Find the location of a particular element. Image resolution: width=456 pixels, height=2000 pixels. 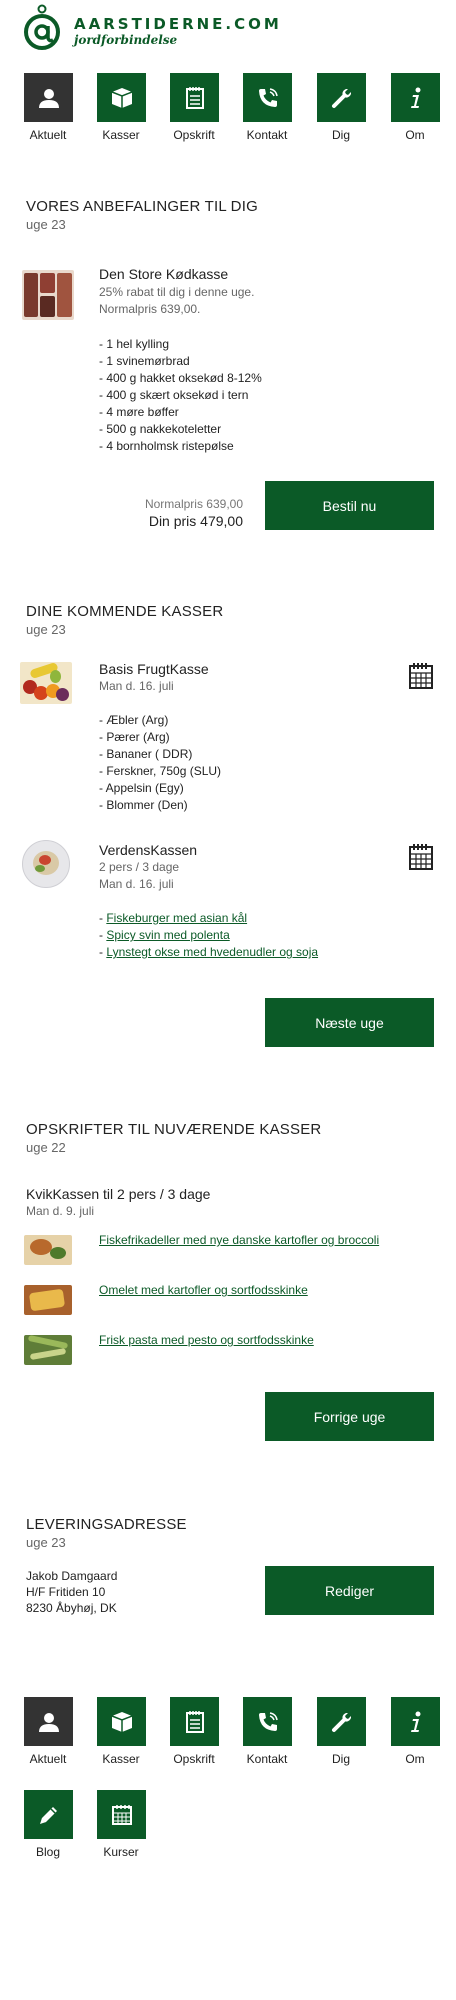

recipe-link: Frisk pasta med pesto og sortfodsskinke is located at coordinates (206, 1340).